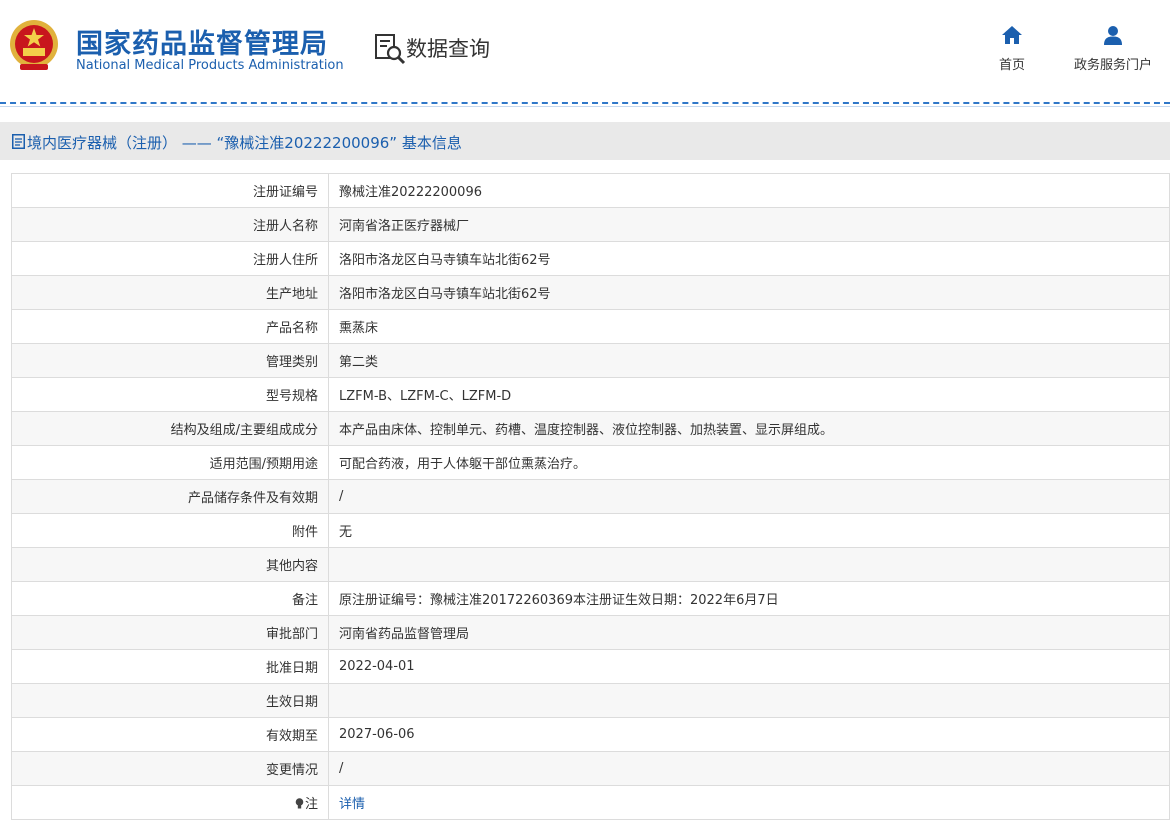  I want to click on nav-portal-label: 政务服务门户, so click(1112, 65).